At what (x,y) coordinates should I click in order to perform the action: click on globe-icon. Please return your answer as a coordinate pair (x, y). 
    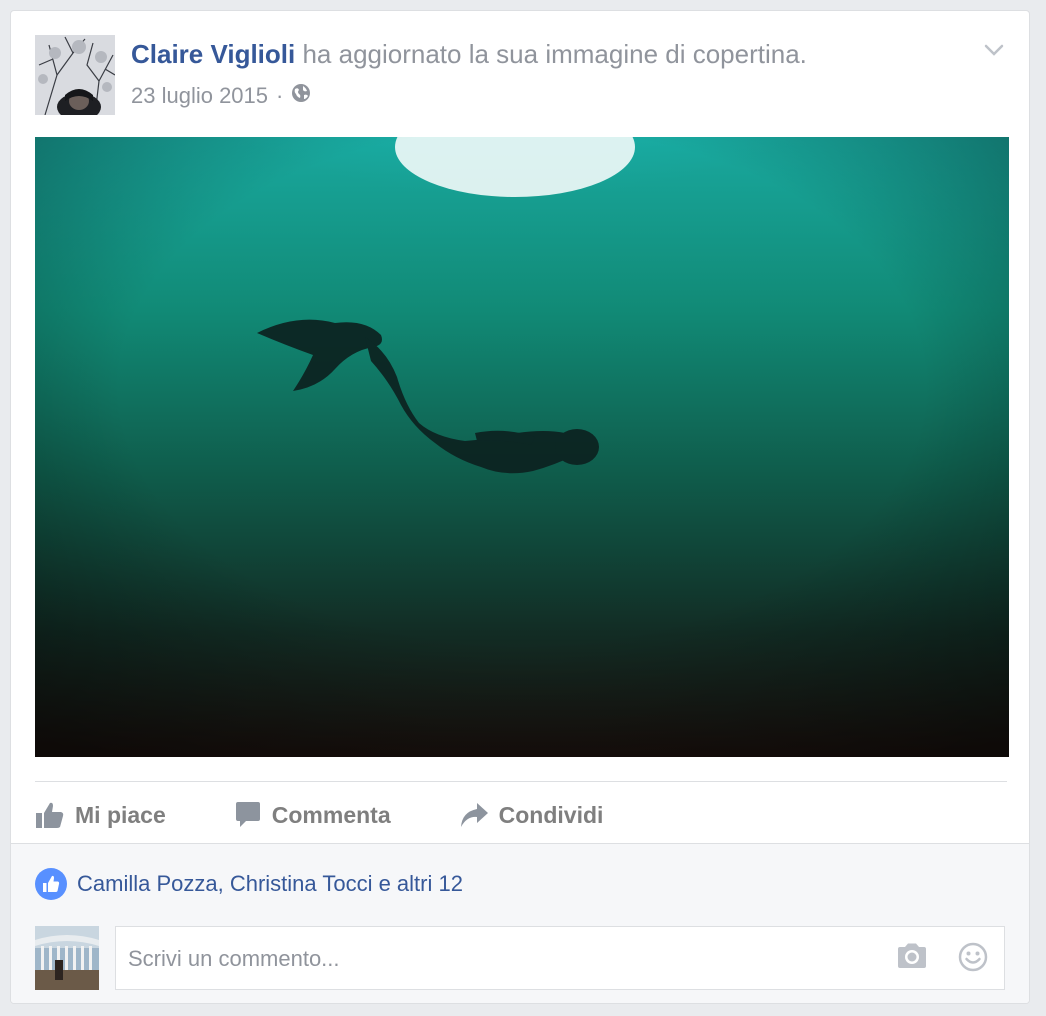
    Looking at the image, I should click on (301, 96).